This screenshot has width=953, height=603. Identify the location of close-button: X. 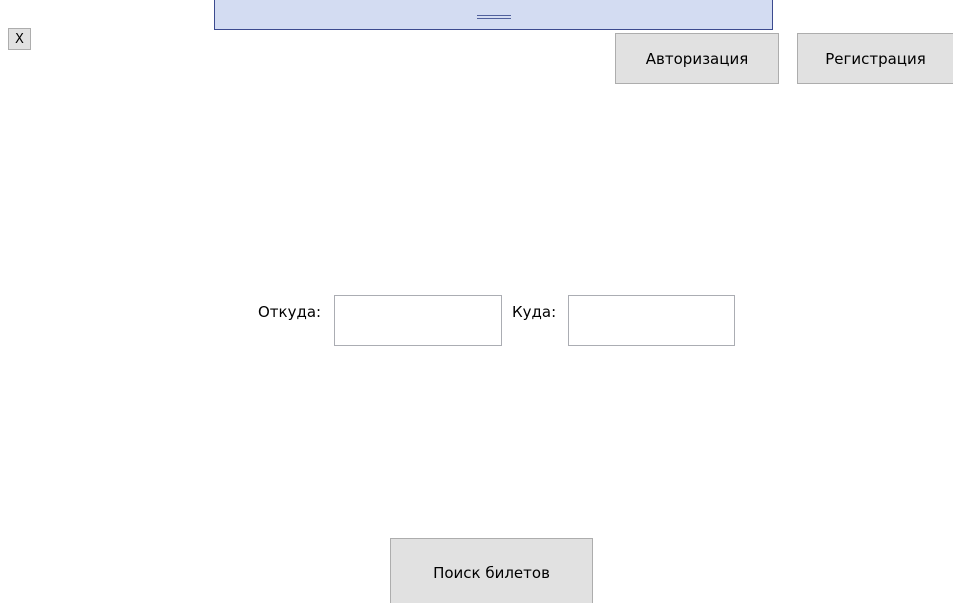
(19, 39).